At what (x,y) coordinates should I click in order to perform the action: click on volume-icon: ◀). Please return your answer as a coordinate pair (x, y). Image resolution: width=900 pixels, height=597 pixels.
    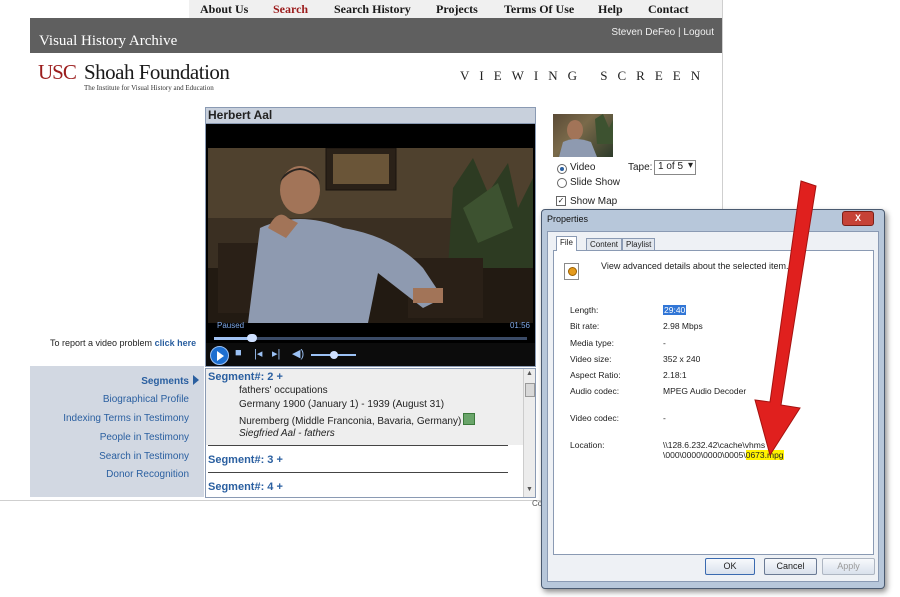
    Looking at the image, I should click on (298, 353).